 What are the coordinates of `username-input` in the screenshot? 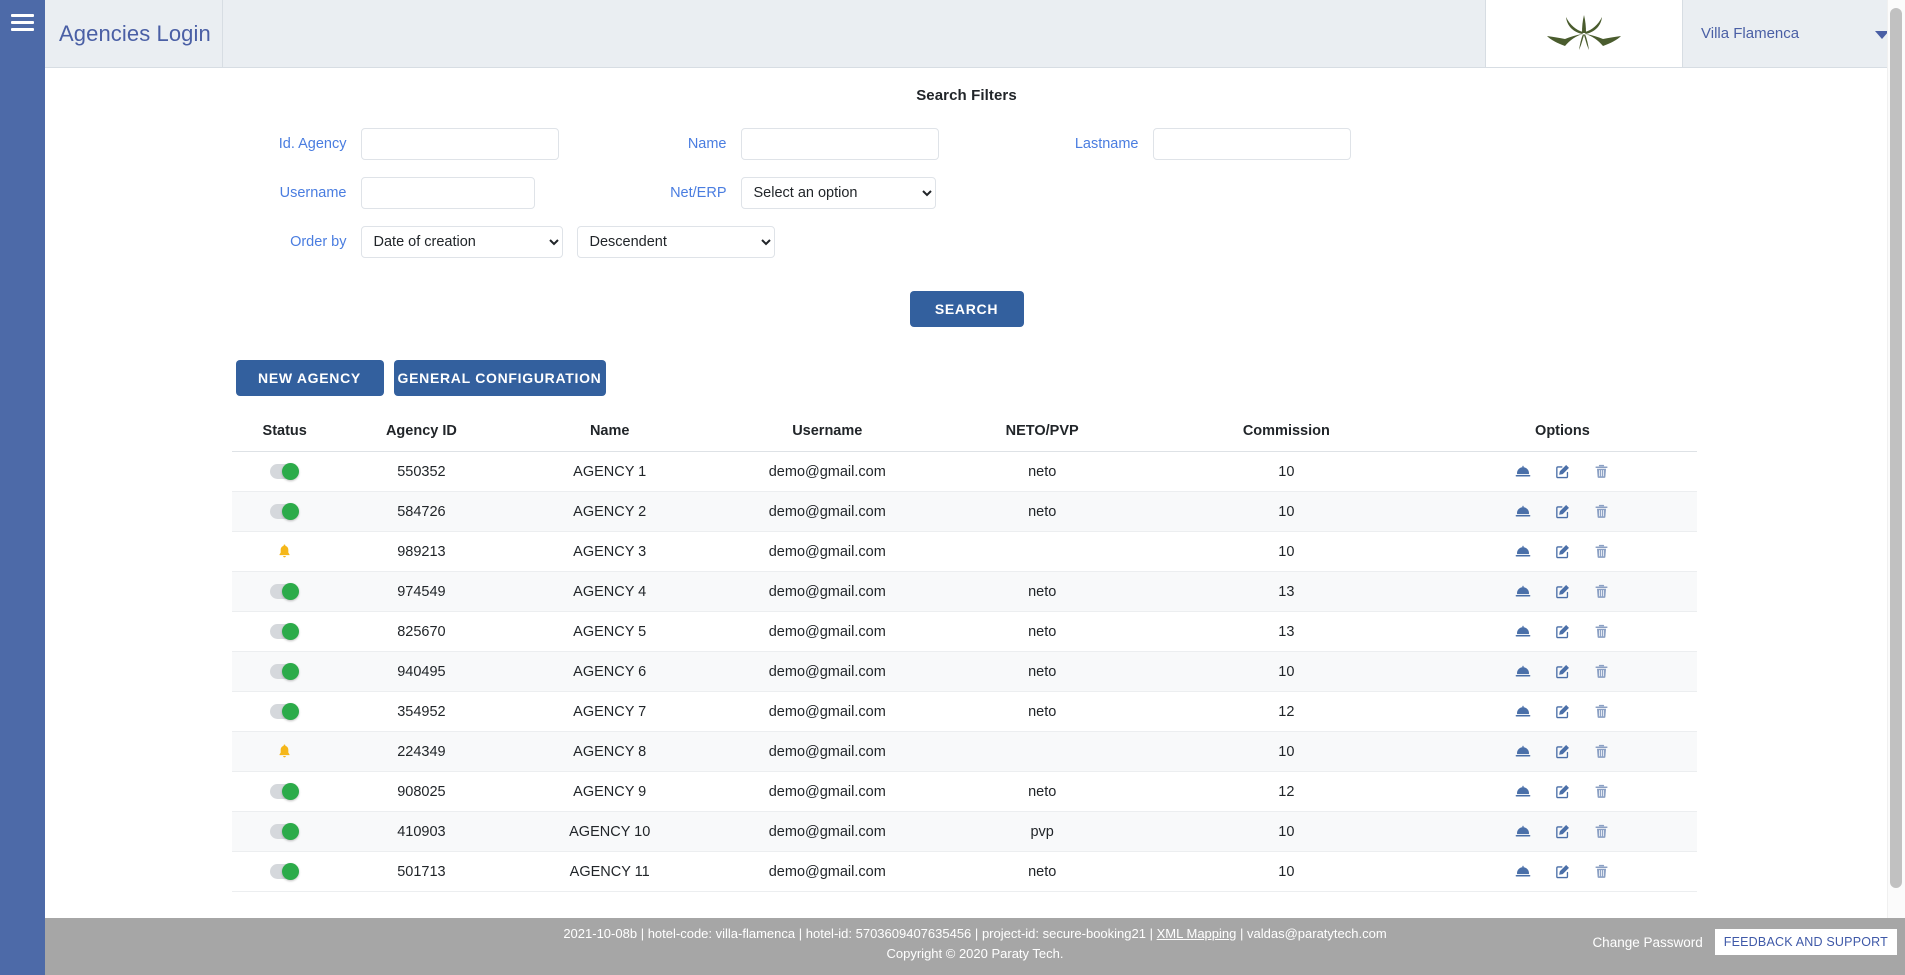 It's located at (447, 193).